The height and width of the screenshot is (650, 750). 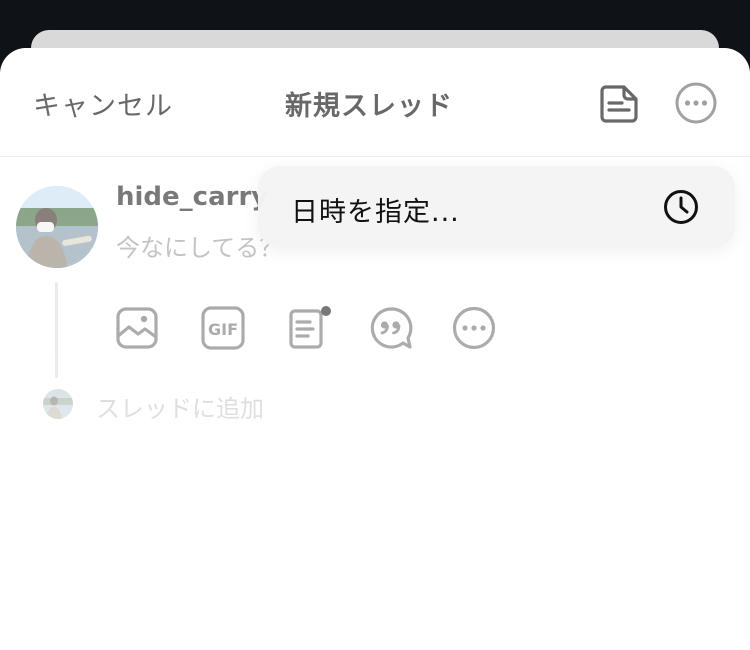 I want to click on thread-line, so click(x=56, y=330).